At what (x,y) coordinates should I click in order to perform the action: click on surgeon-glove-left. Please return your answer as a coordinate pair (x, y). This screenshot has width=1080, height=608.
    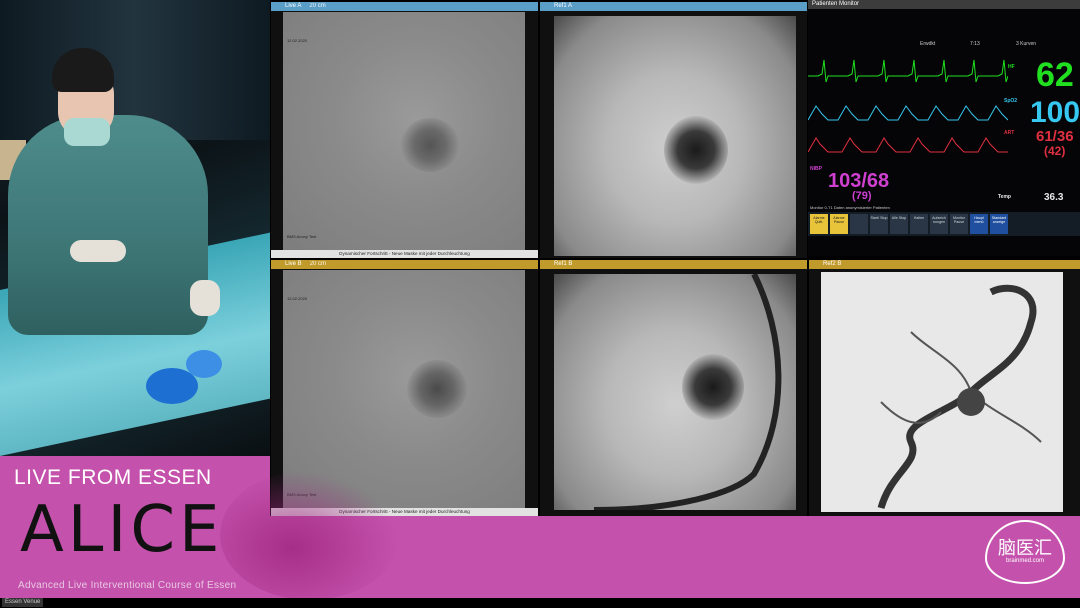
    Looking at the image, I should click on (98, 251).